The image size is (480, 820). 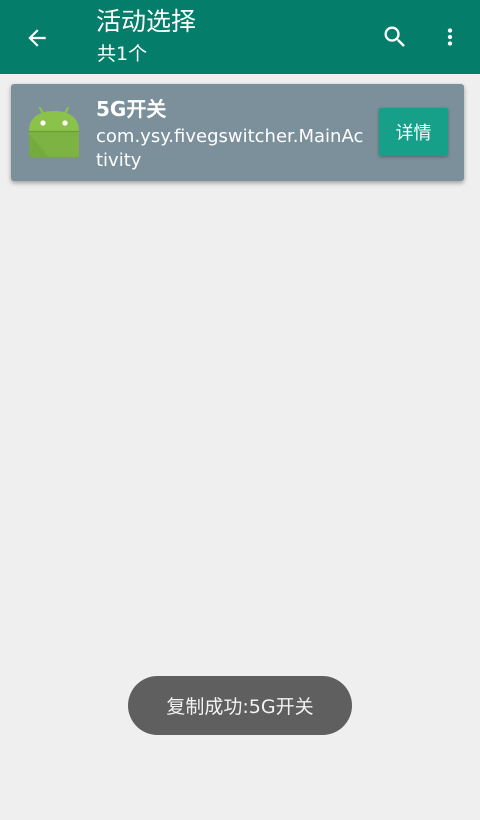 I want to click on back-button, so click(x=37, y=38).